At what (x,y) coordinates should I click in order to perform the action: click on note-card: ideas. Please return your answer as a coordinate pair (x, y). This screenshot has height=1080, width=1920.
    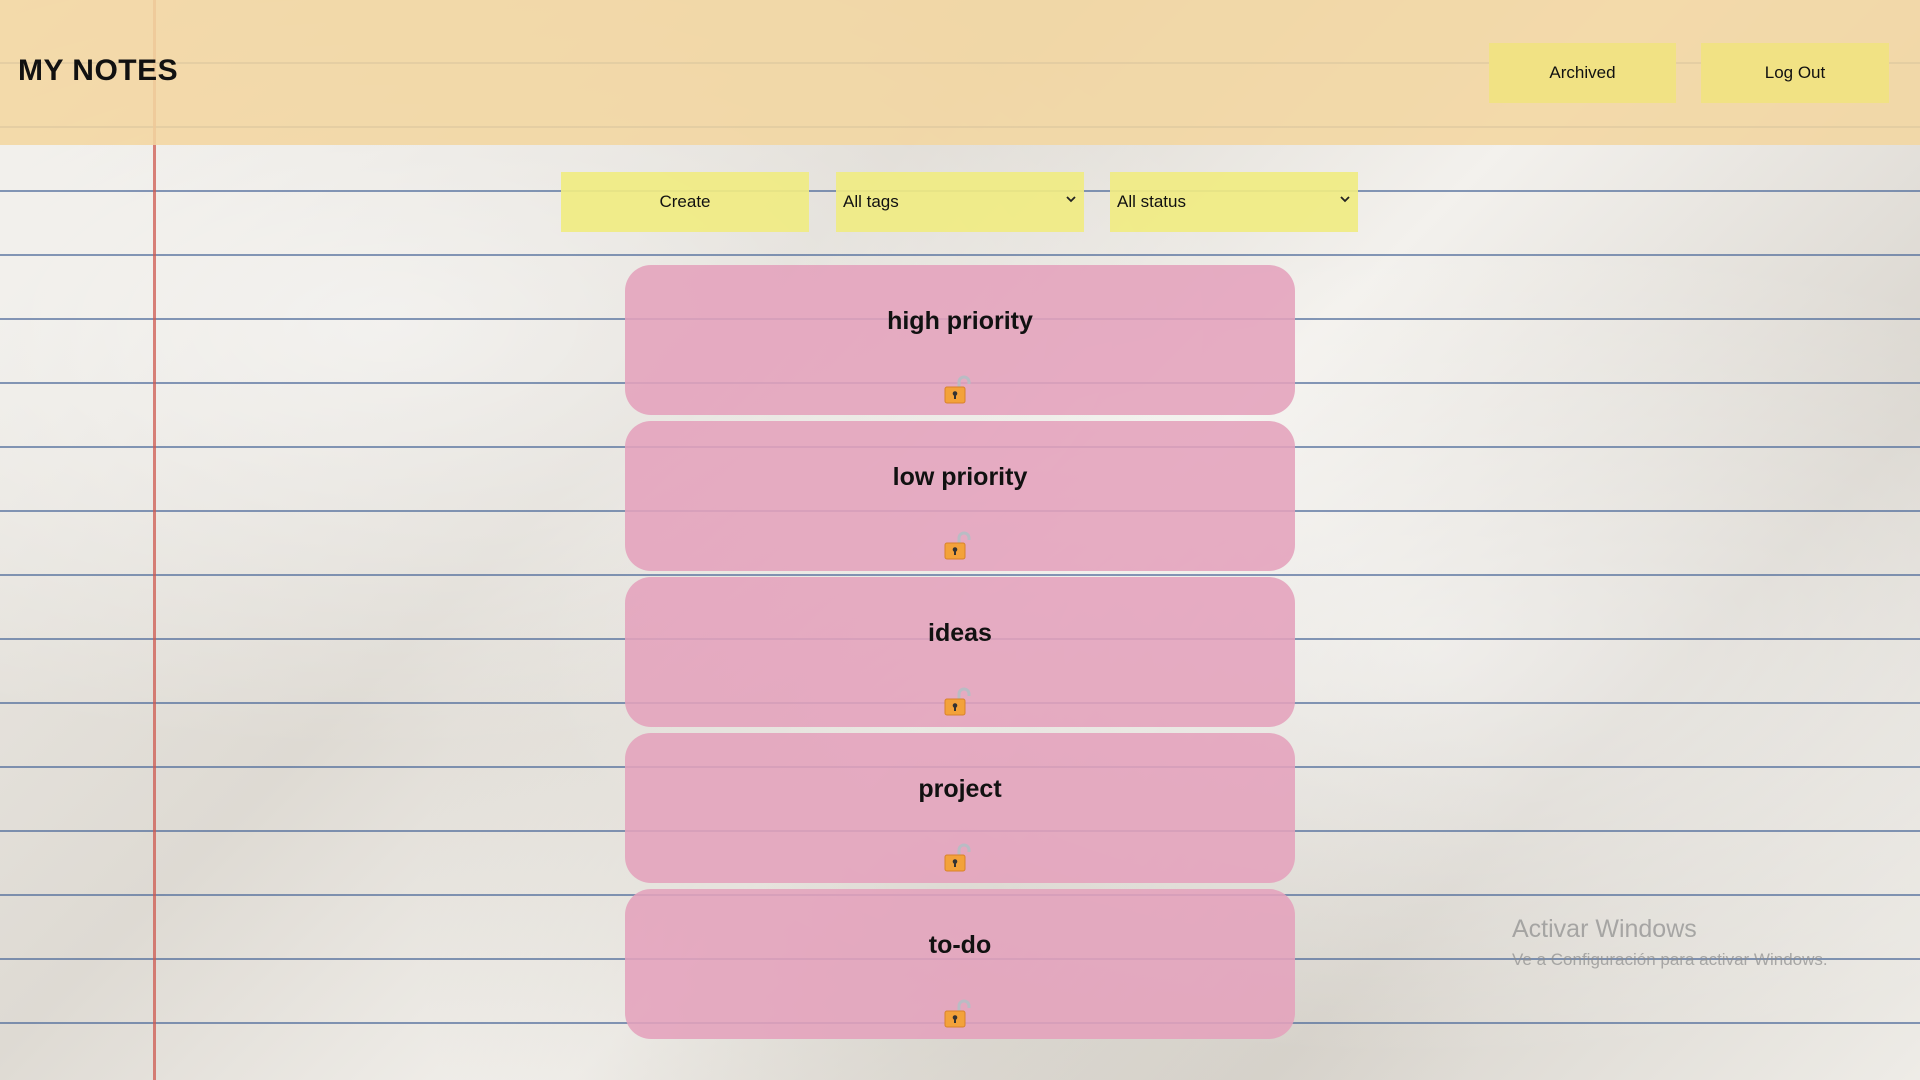
    Looking at the image, I should click on (960, 652).